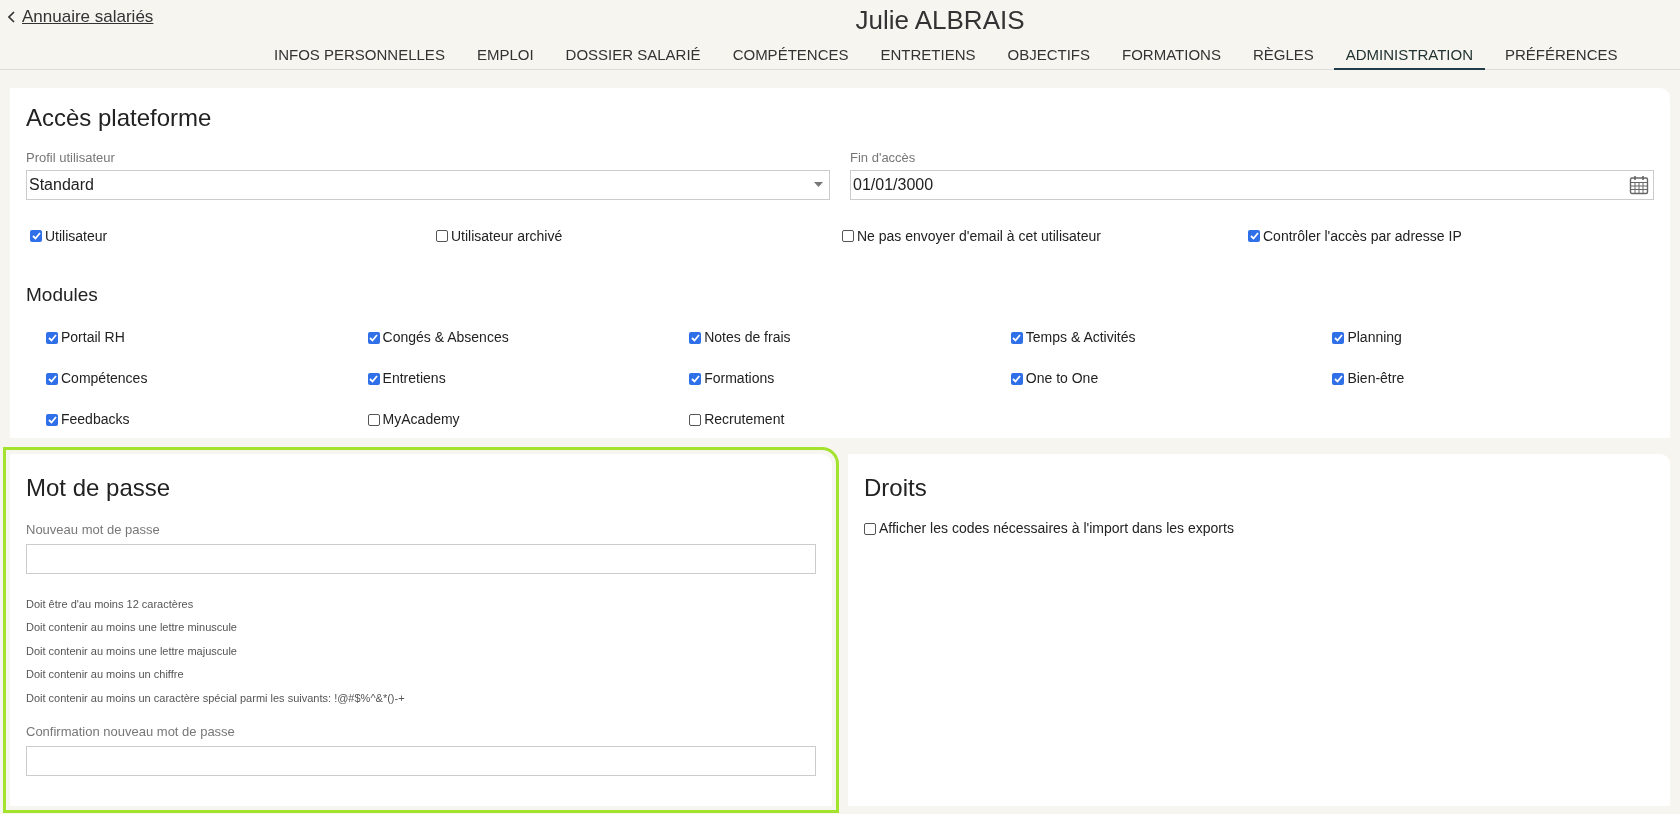 The width and height of the screenshot is (1680, 814). I want to click on nav-tab: FORMATIONS, so click(1171, 57).